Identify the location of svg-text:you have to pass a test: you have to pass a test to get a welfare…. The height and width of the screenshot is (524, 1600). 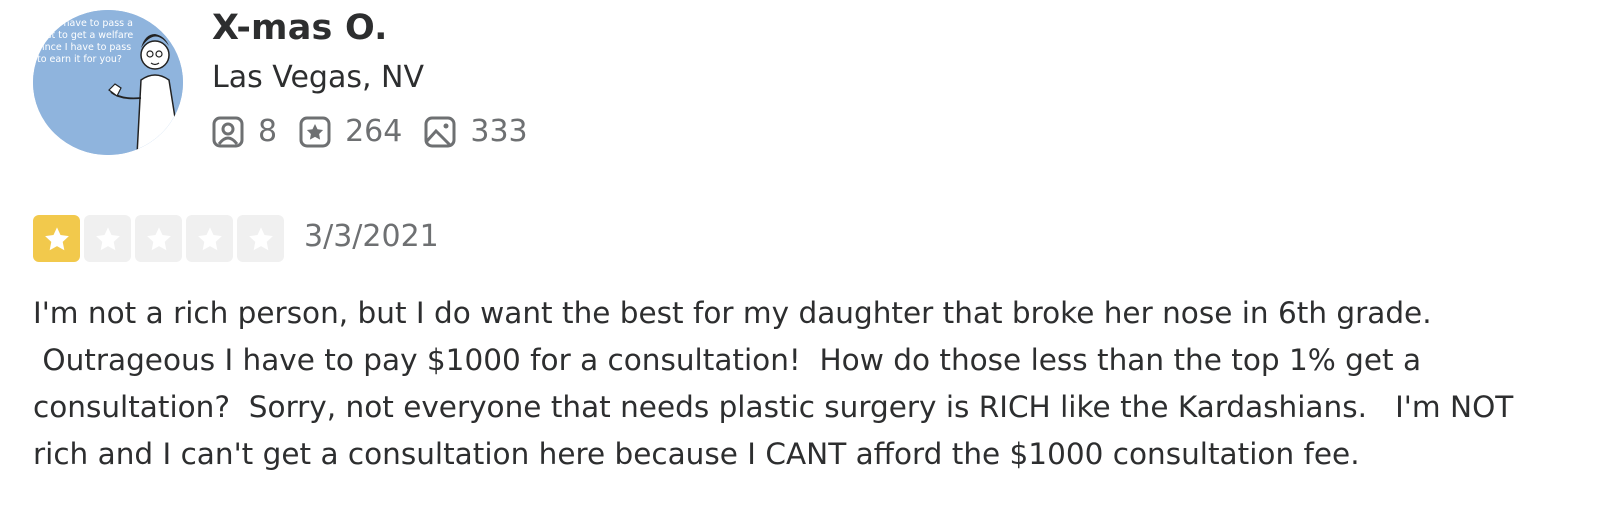
(86, 41).